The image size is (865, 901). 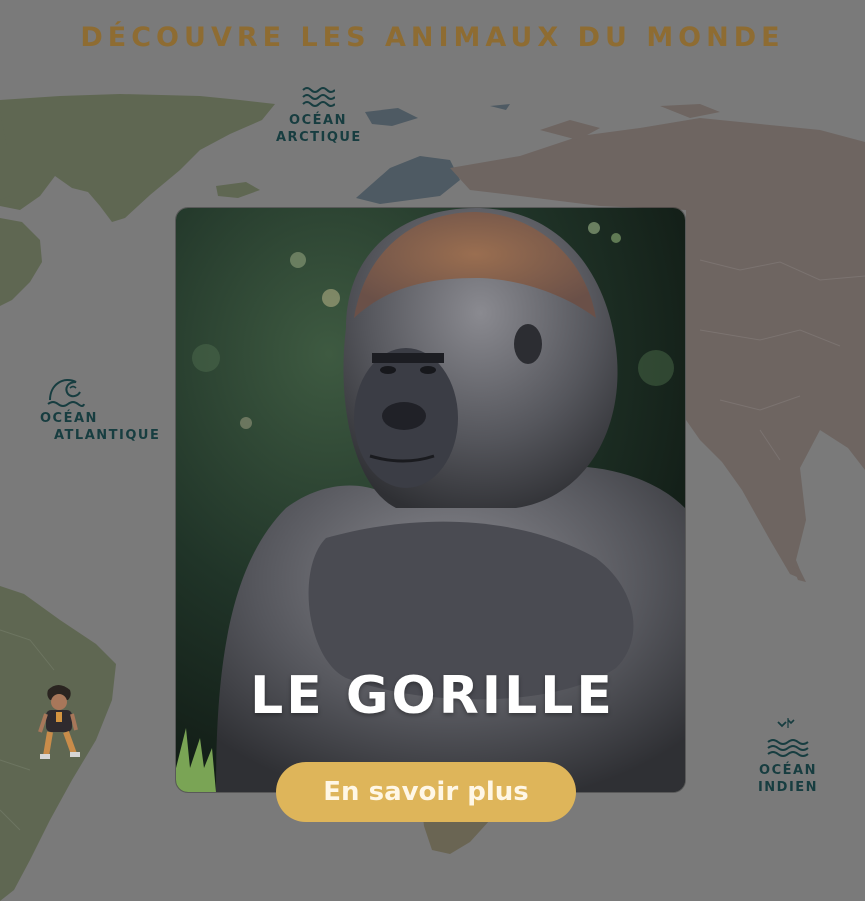 I want to click on ocean-label-indian-line2: INDIEN, so click(x=788, y=787).